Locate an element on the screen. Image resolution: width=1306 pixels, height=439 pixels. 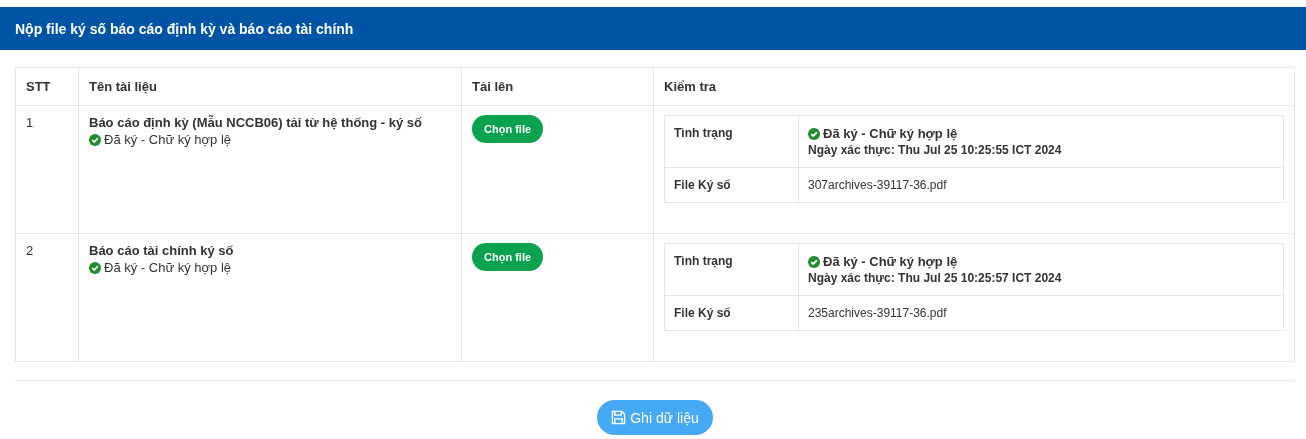
document-name: Báo cáo định kỳ (Mẫu NCCB06) tải từ hệ thống - ký số is located at coordinates (256, 122).